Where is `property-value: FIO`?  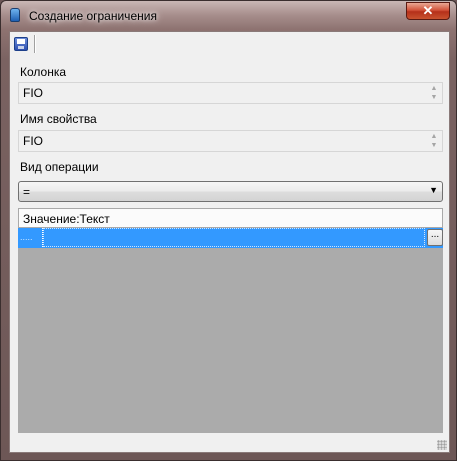 property-value: FIO is located at coordinates (33, 141).